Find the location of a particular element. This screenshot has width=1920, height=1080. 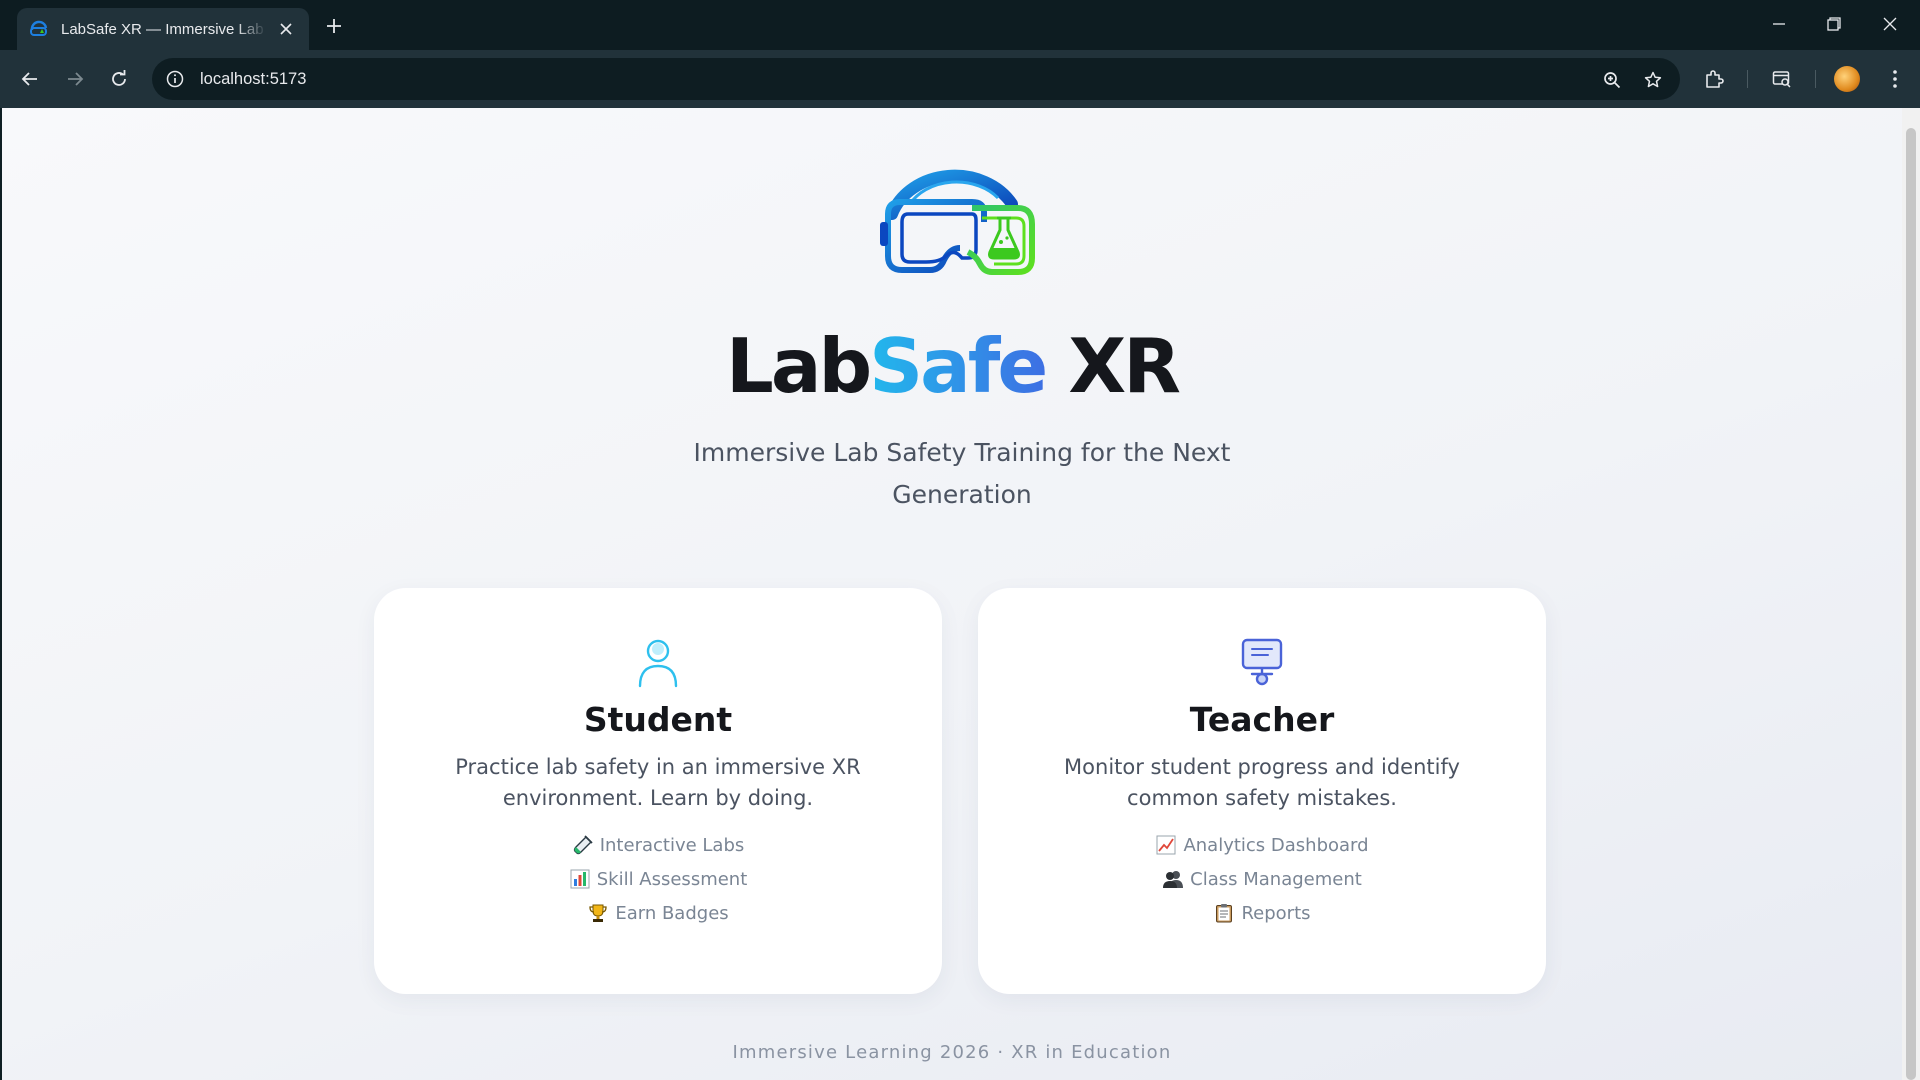

scrollbar-thumb is located at coordinates (1911, 604).